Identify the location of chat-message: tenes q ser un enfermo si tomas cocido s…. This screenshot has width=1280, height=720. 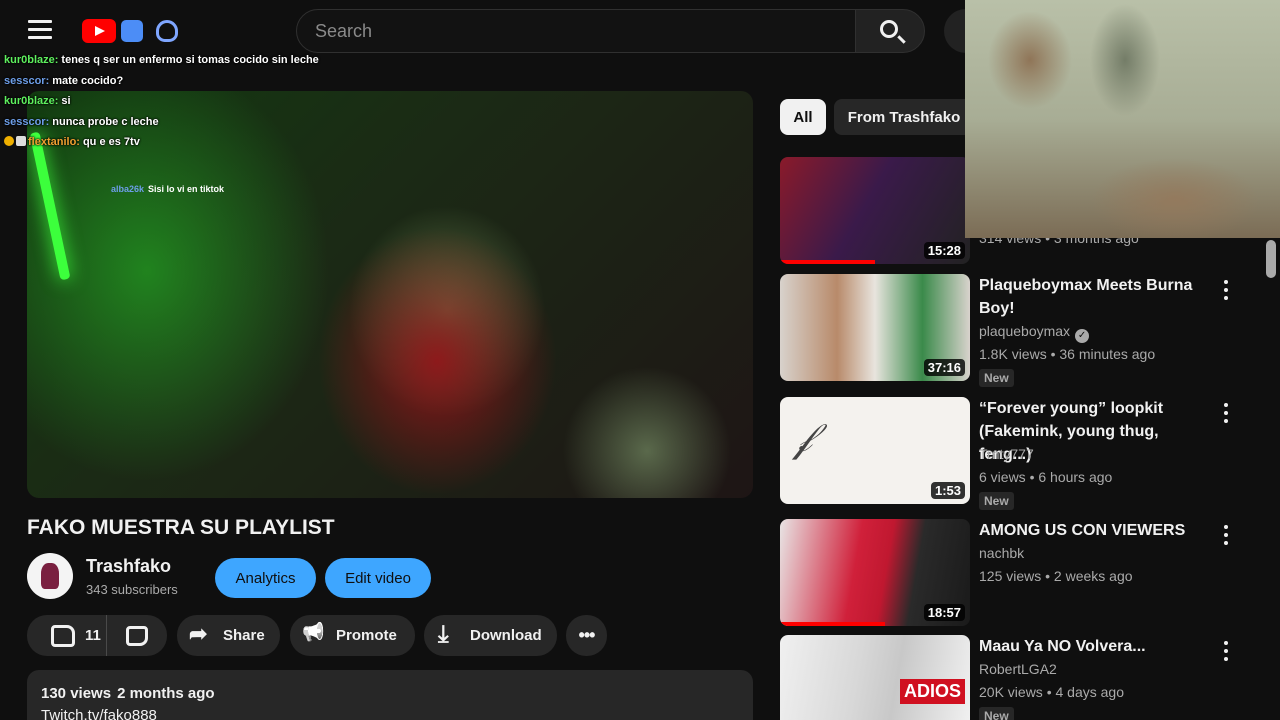
(190, 60).